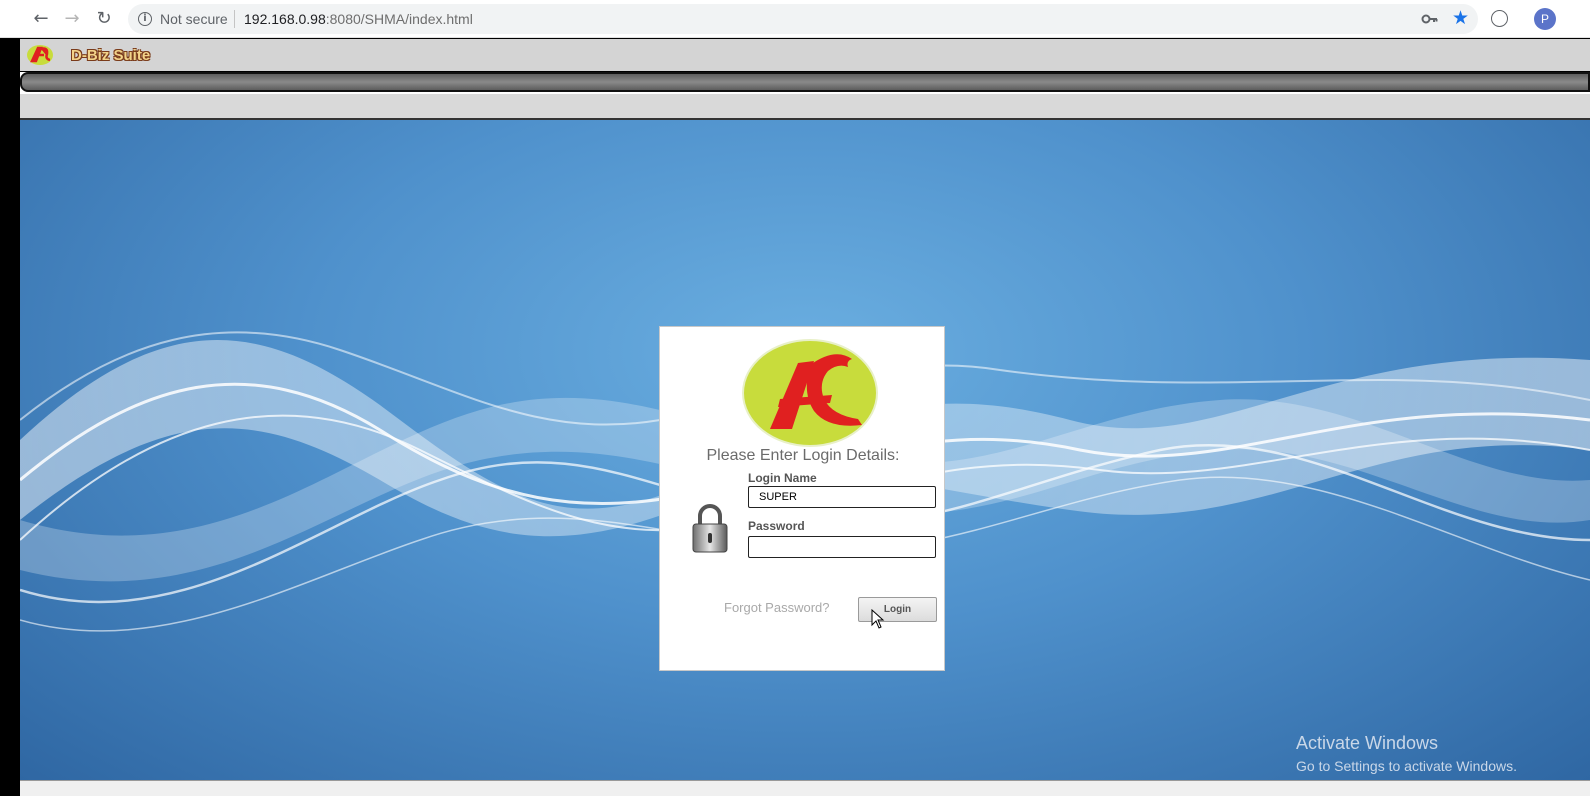 Image resolution: width=1590 pixels, height=796 pixels. I want to click on lock-icon, so click(710, 528).